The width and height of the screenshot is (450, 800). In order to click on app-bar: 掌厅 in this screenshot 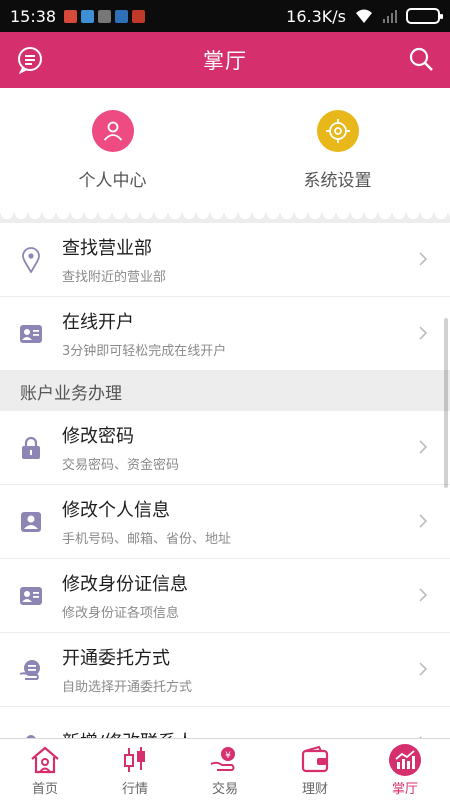, I will do `click(225, 60)`.